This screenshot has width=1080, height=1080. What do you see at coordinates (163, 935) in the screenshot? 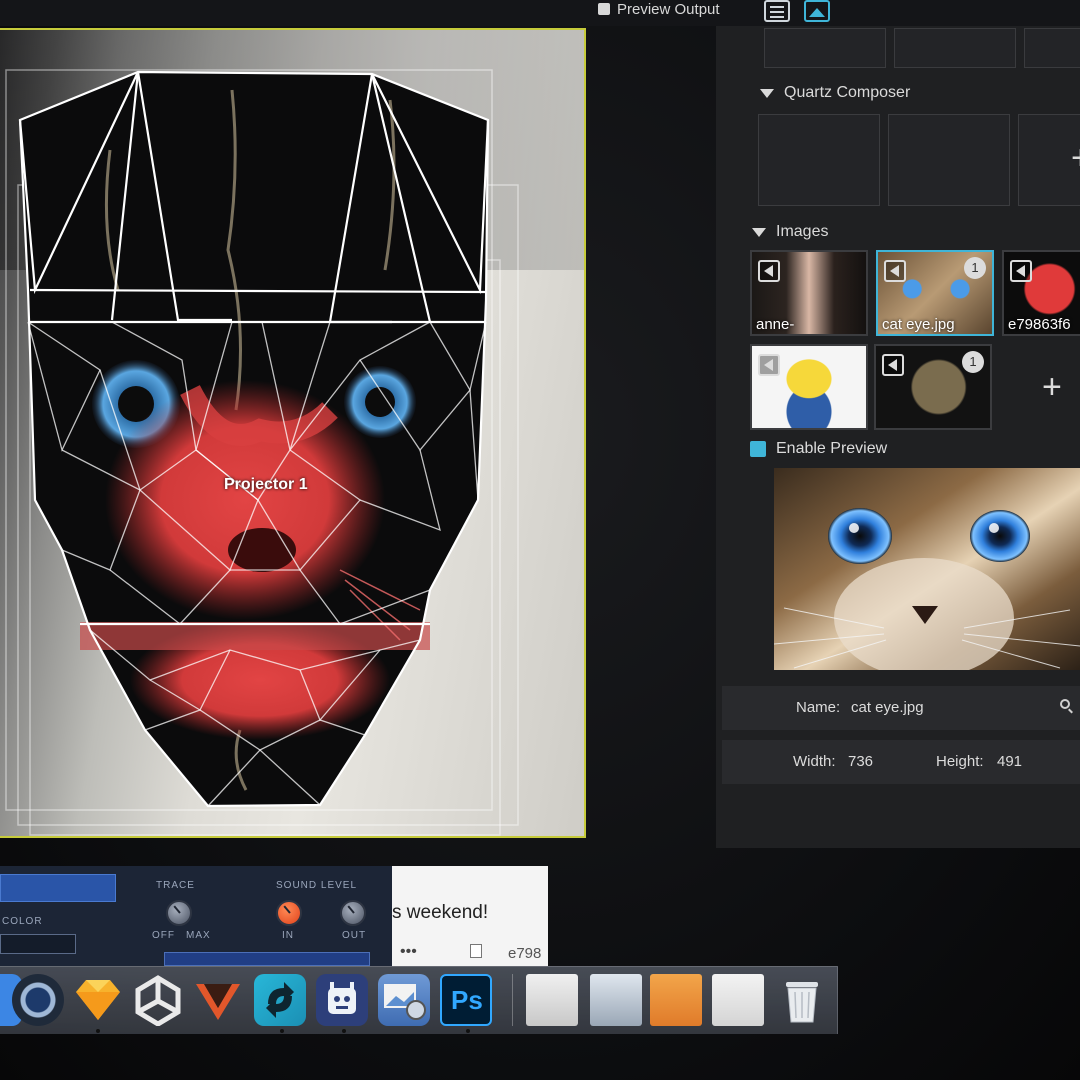
I see `off-label: OFF` at bounding box center [163, 935].